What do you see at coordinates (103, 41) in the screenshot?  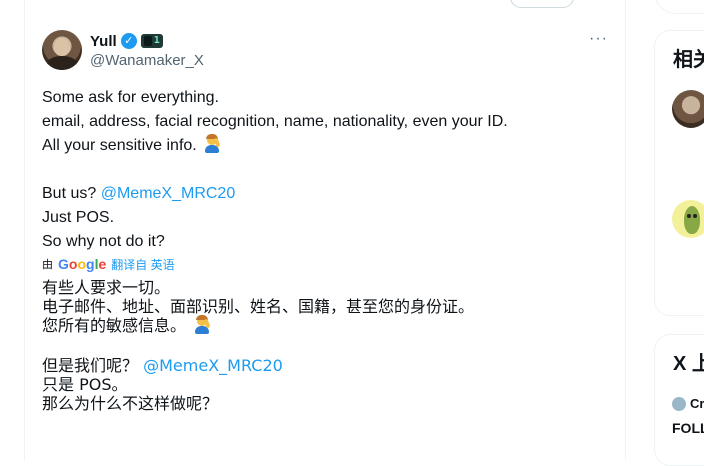 I see `author-display-name: Yull` at bounding box center [103, 41].